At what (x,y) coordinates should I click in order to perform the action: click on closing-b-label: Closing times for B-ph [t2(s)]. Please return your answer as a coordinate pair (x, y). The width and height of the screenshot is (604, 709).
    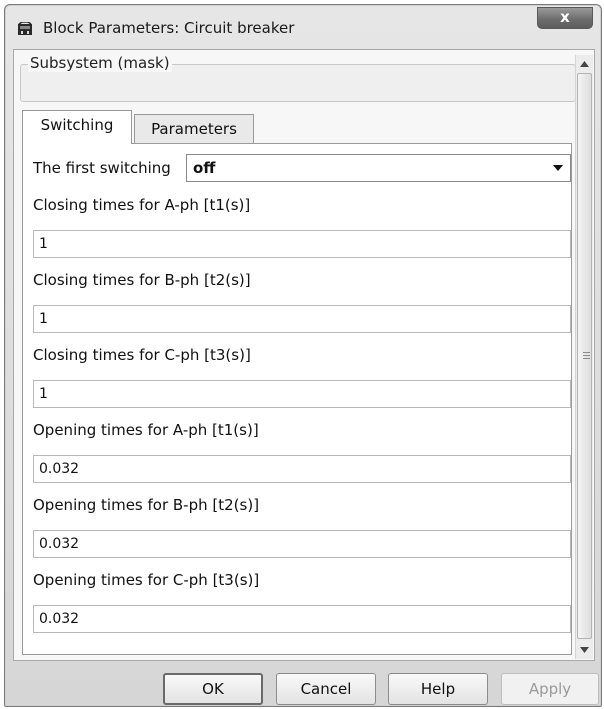
    Looking at the image, I should click on (142, 280).